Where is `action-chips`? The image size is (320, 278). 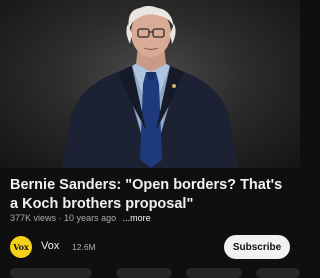
action-chips is located at coordinates (155, 273).